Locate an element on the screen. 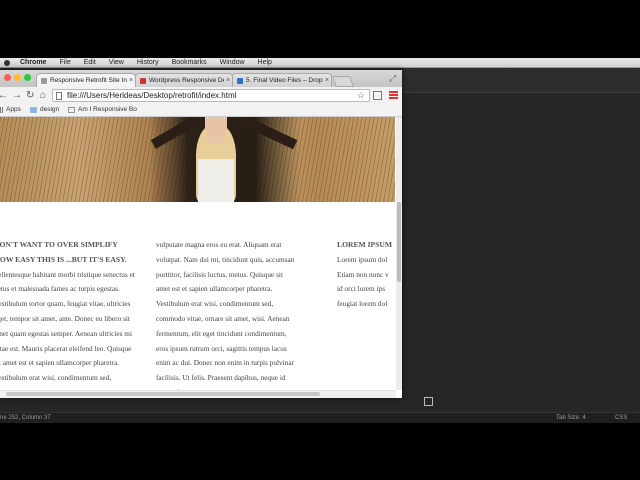  vertical-scrollbar is located at coordinates (399, 253).